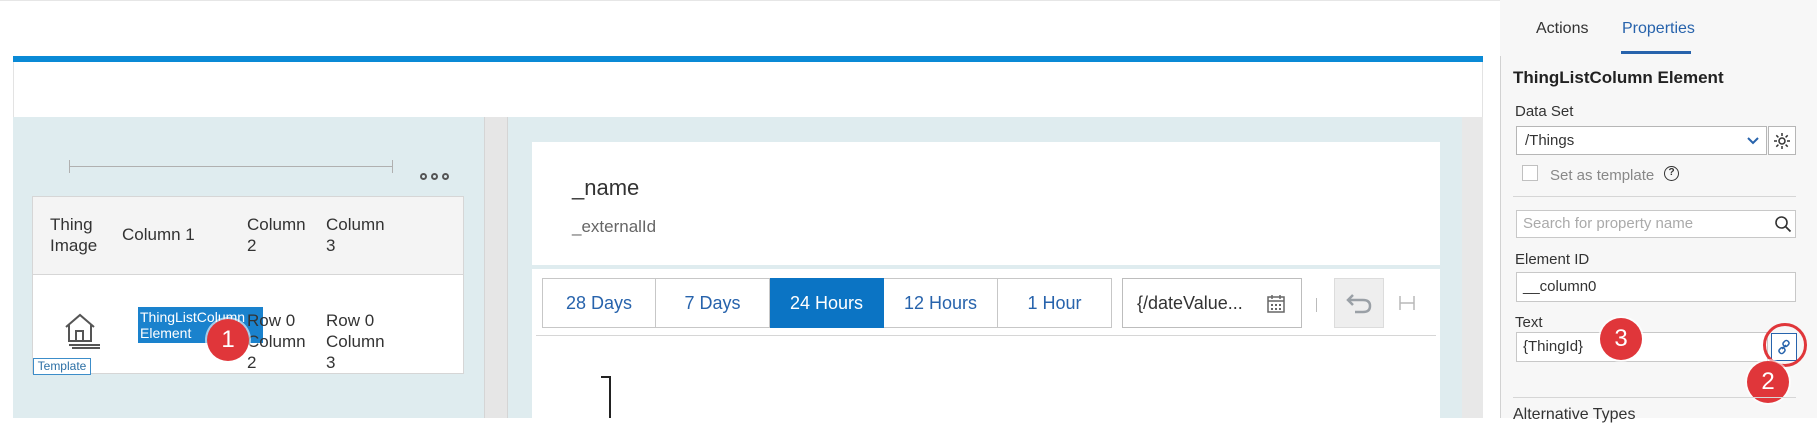 This screenshot has width=1817, height=424. I want to click on header-thing-image: Thing Image, so click(73, 235).